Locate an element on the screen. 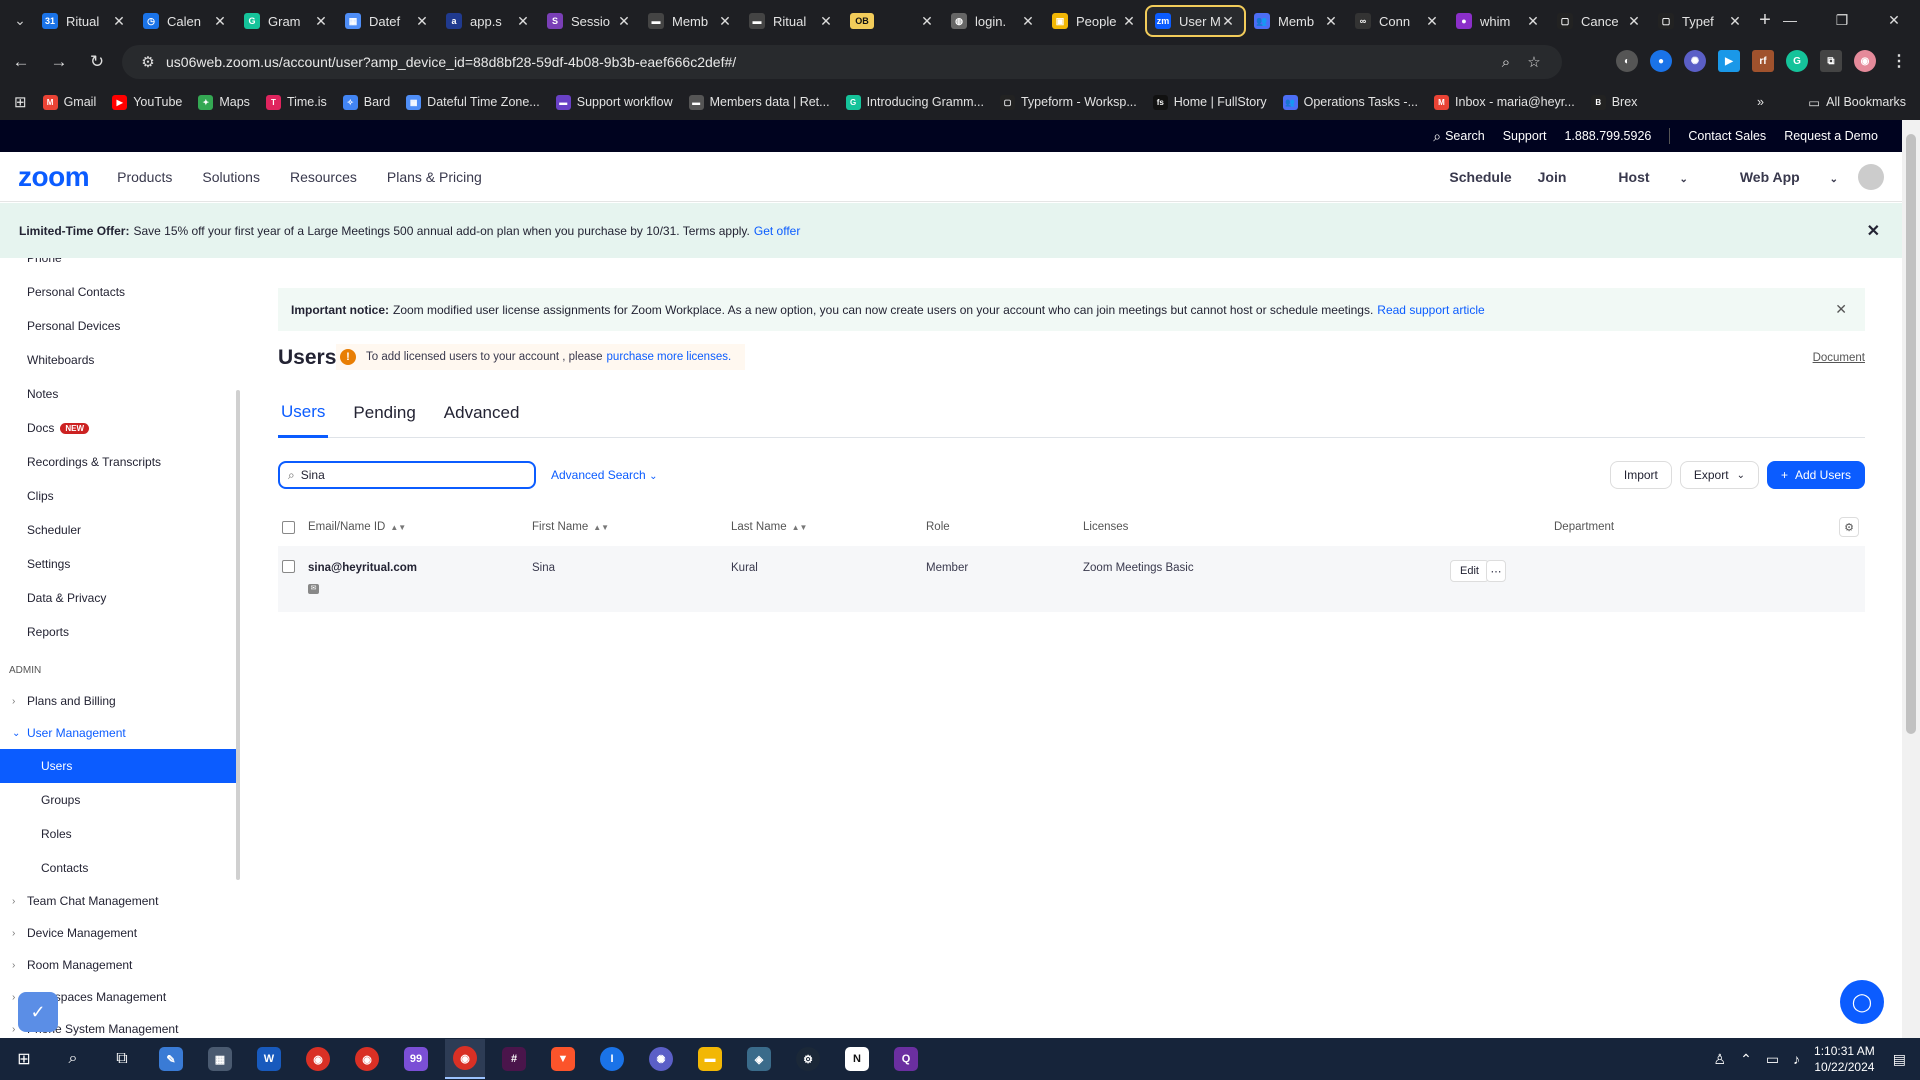 The image size is (1920, 1080). site-info-icon: ⚙ is located at coordinates (148, 62).